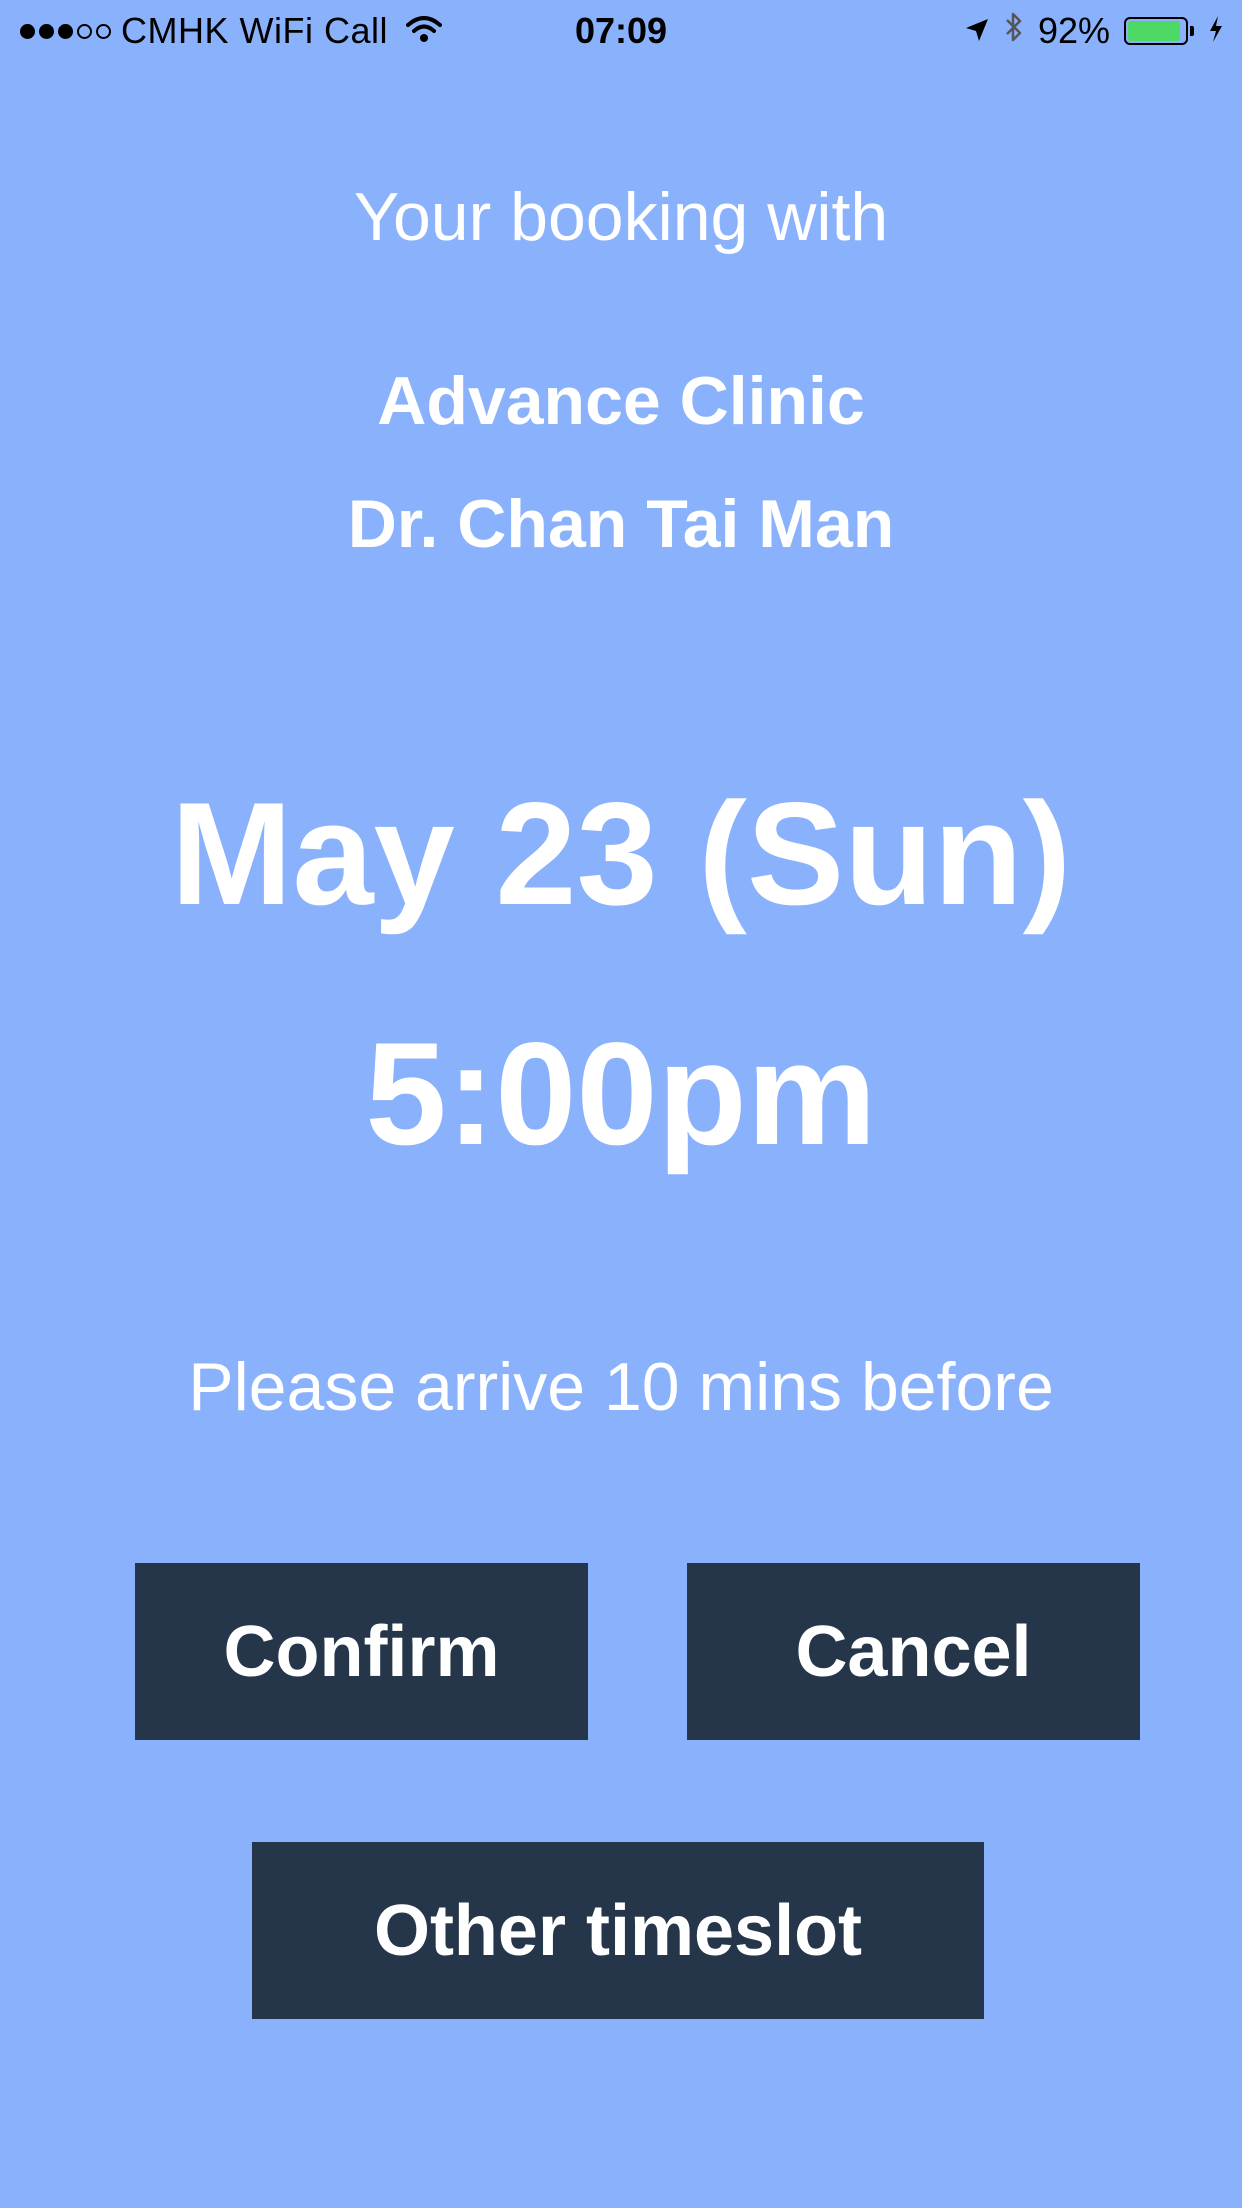 This screenshot has height=2208, width=1242. I want to click on status-bar-right: 92%, so click(1087, 31).